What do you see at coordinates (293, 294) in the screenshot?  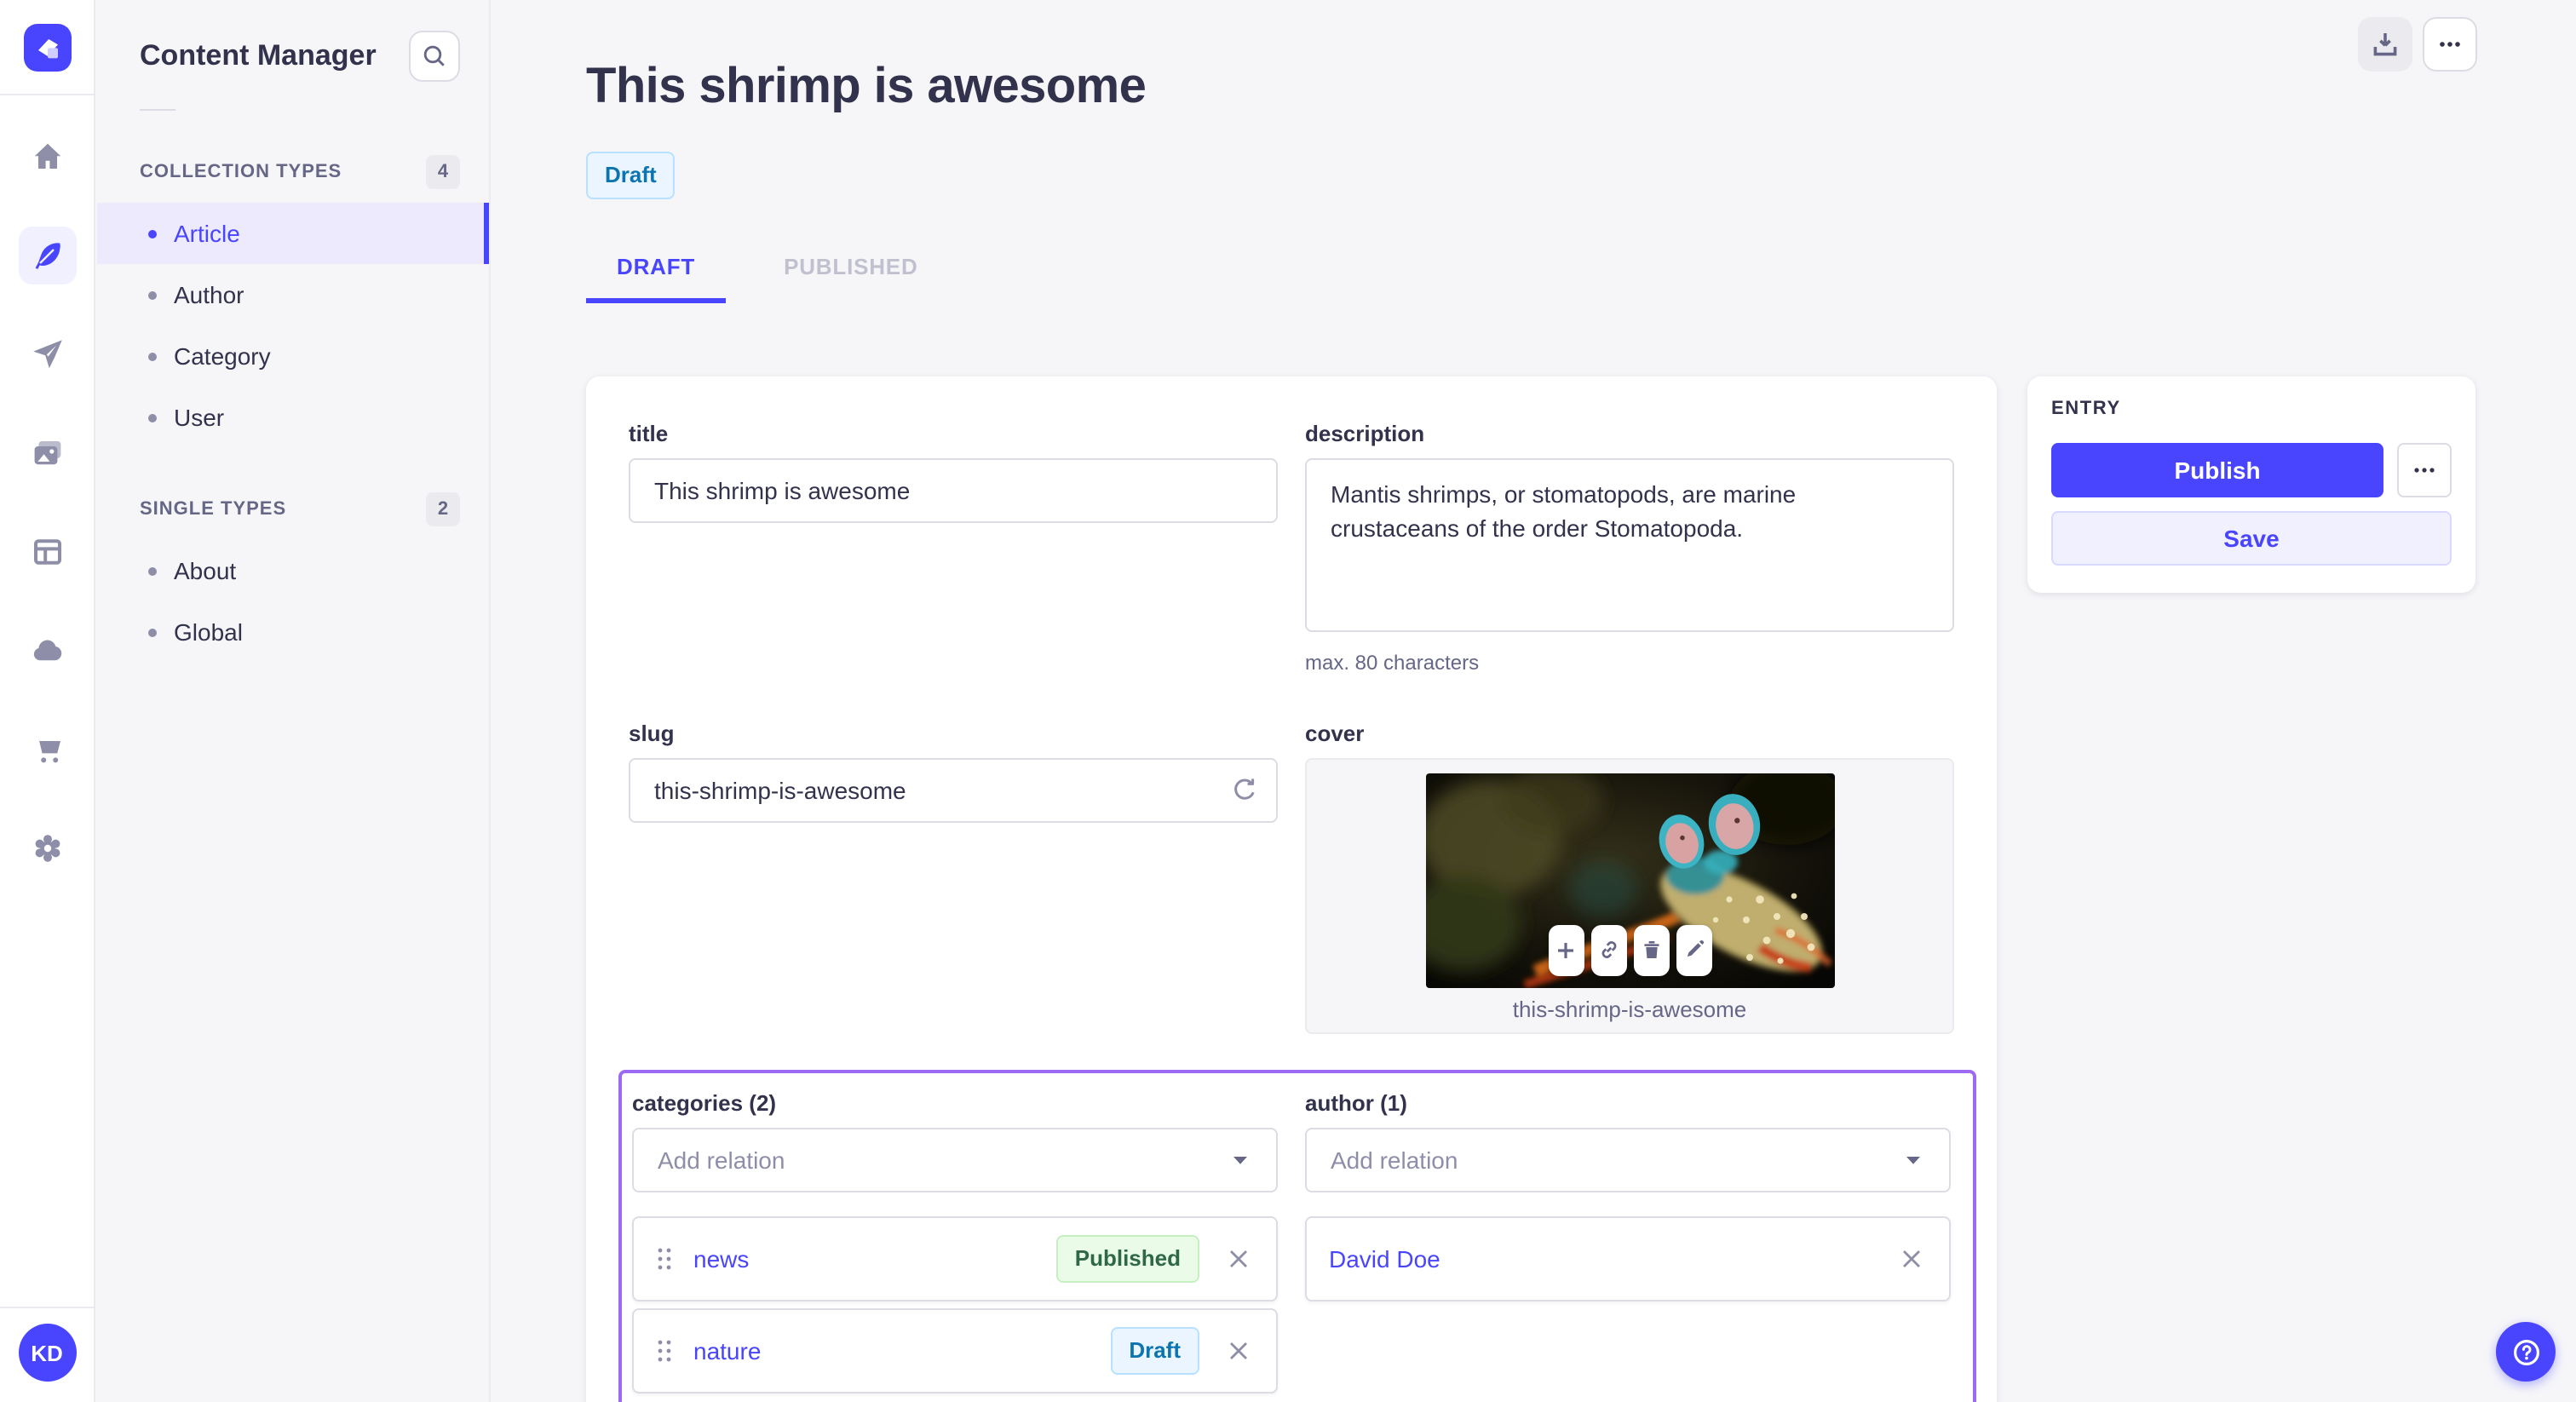 I see `sidebar-item-author: Author` at bounding box center [293, 294].